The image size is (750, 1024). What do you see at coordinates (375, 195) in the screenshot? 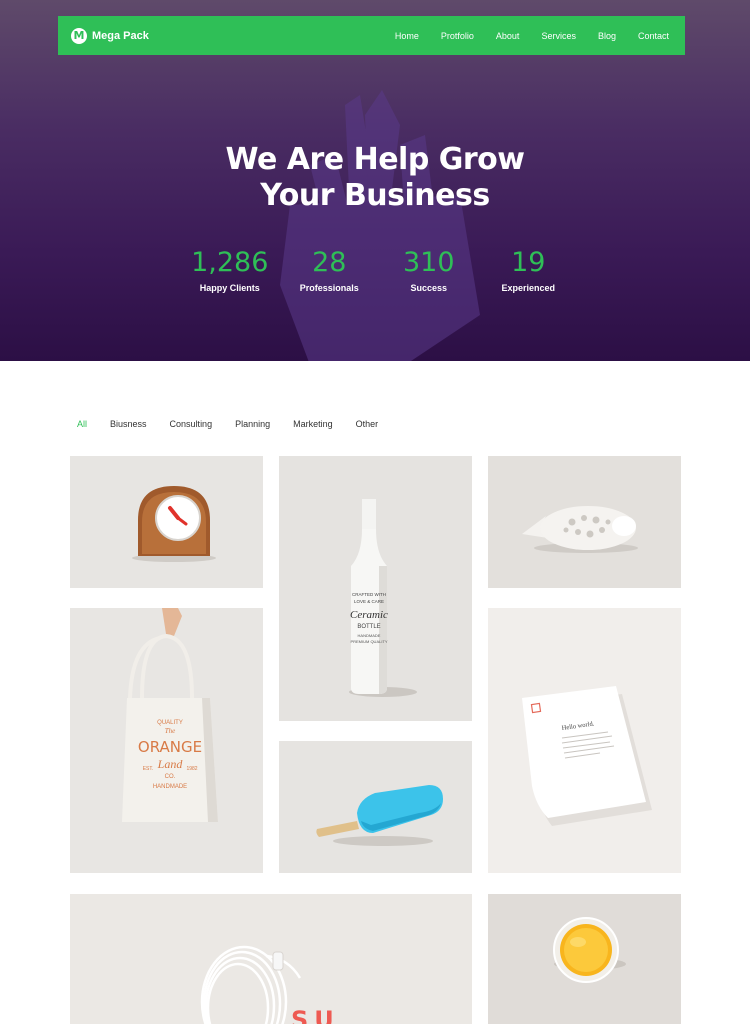
I see `hero-title-line-2: Your Business` at bounding box center [375, 195].